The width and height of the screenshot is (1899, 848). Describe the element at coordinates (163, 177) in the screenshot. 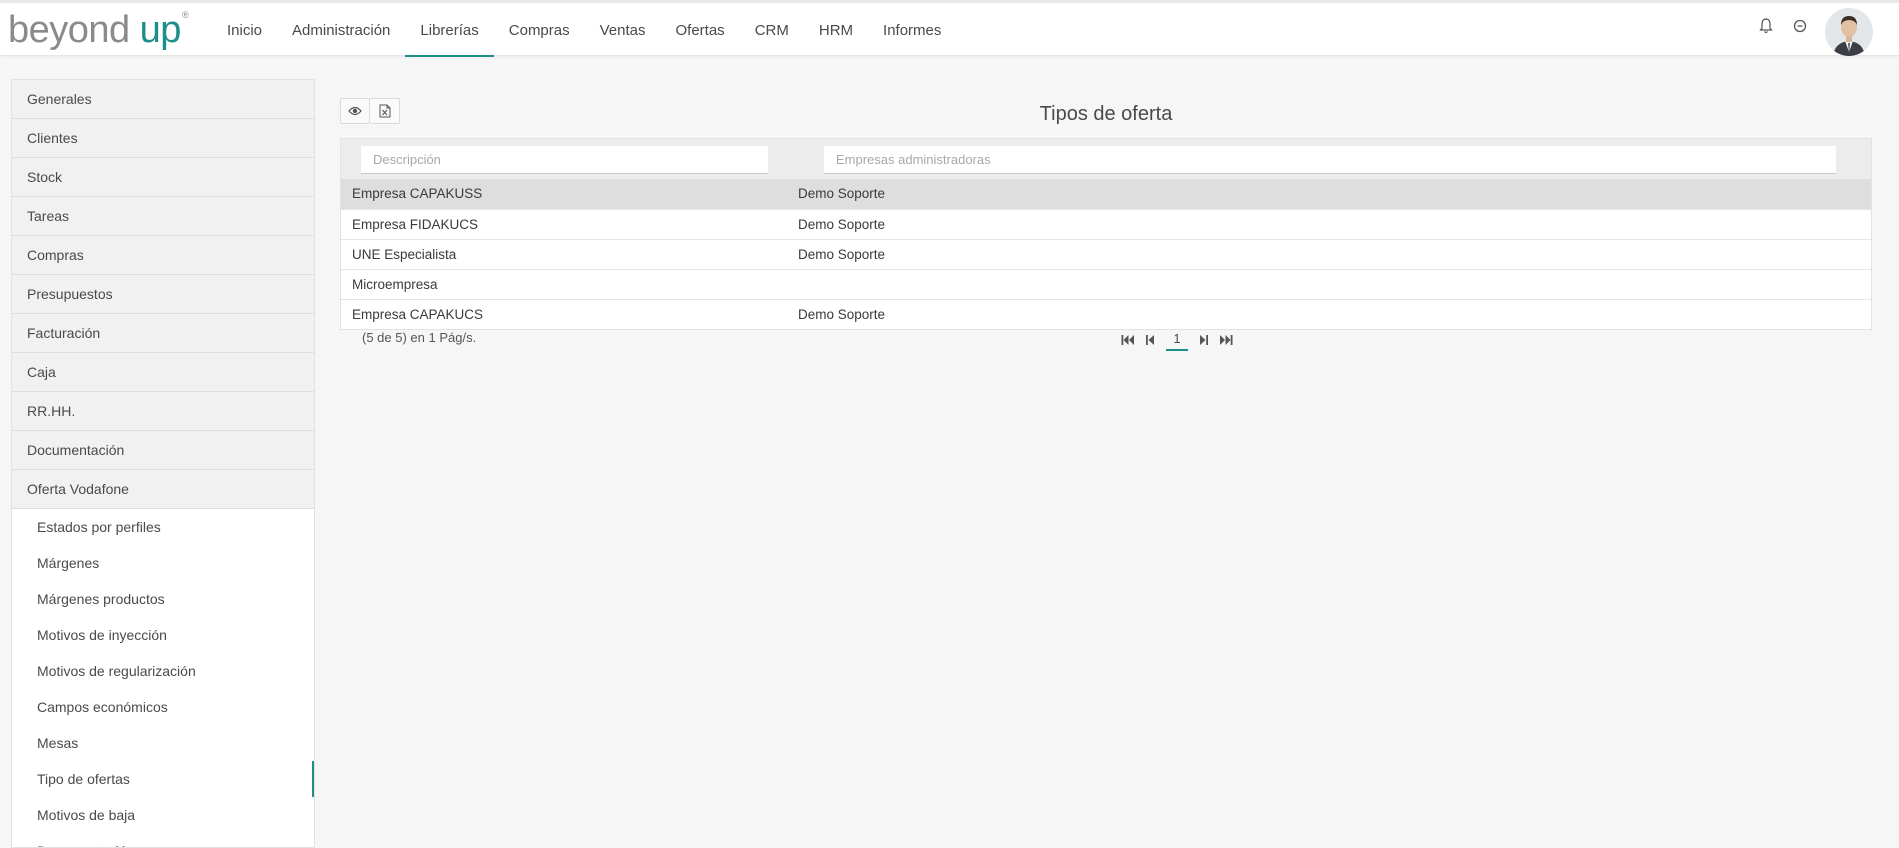

I see `sidebar-item-stock: Stock` at that location.